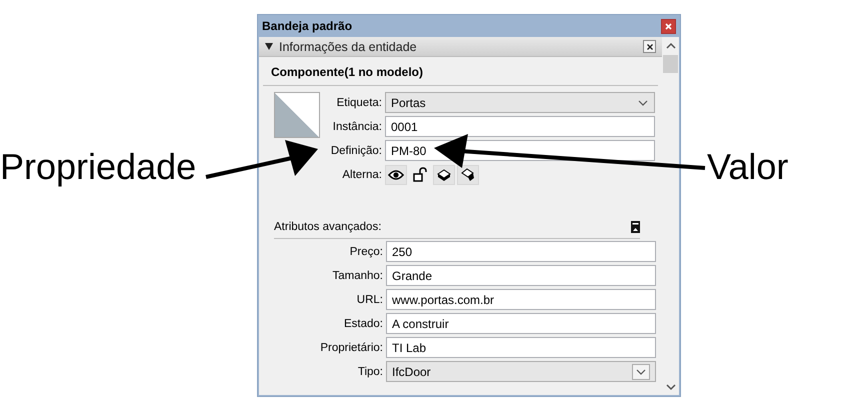 This screenshot has width=841, height=406. I want to click on field-label: Etiqueta:, so click(359, 102).